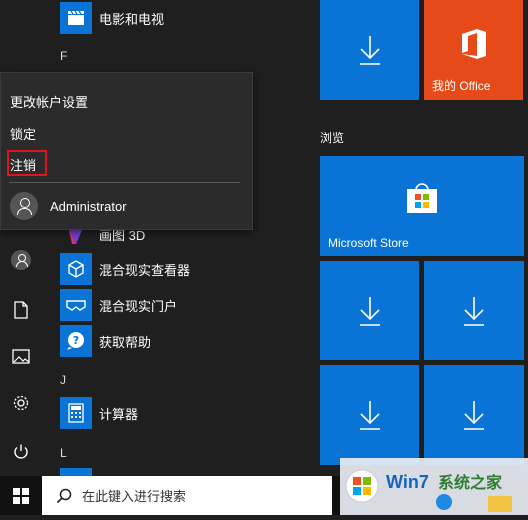 This screenshot has height=520, width=528. Describe the element at coordinates (76, 269) in the screenshot. I see `mixed-reality-viewer-icon` at that location.